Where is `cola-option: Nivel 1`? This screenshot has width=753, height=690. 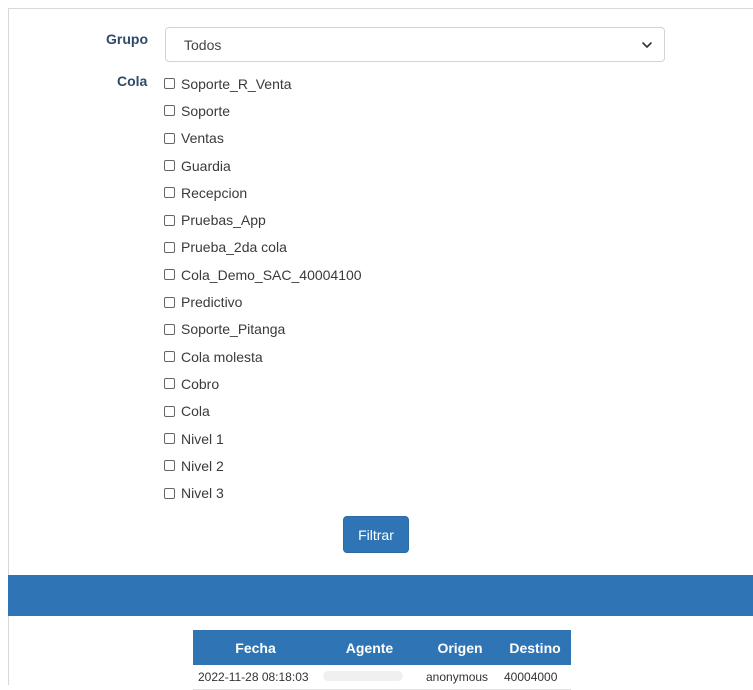
cola-option: Nivel 1 is located at coordinates (263, 438).